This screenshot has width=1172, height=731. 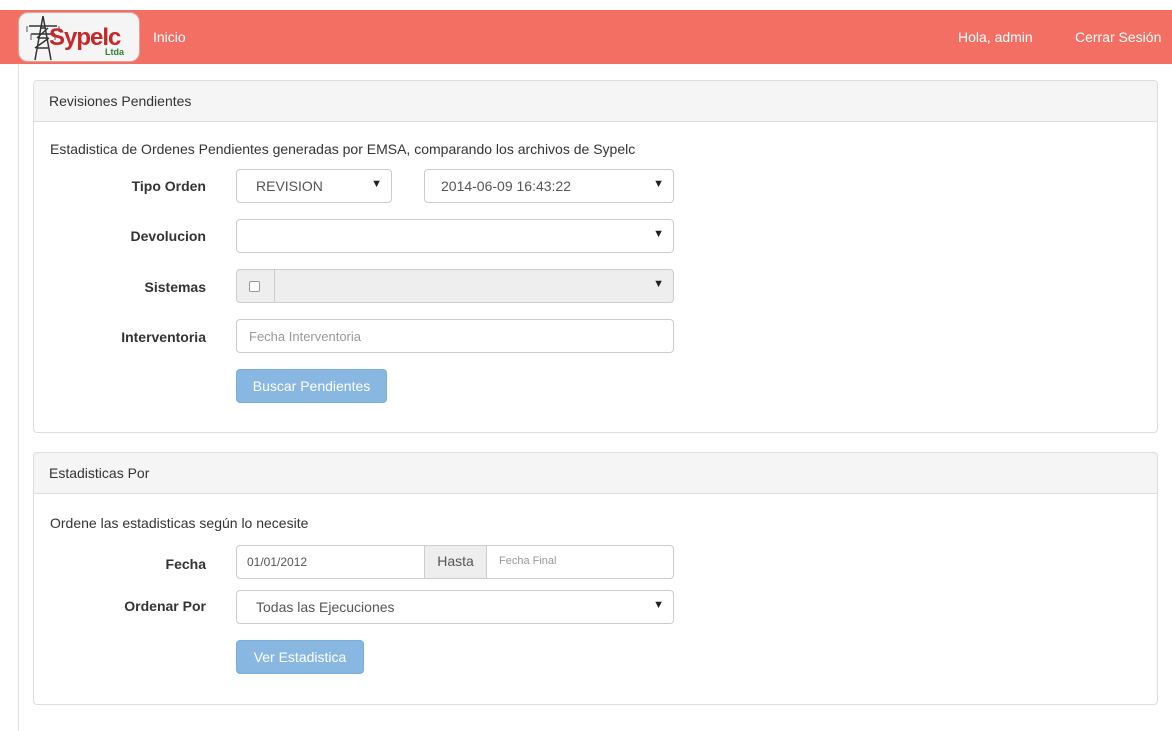 What do you see at coordinates (169, 37) in the screenshot?
I see `nav-home-link: Inicio` at bounding box center [169, 37].